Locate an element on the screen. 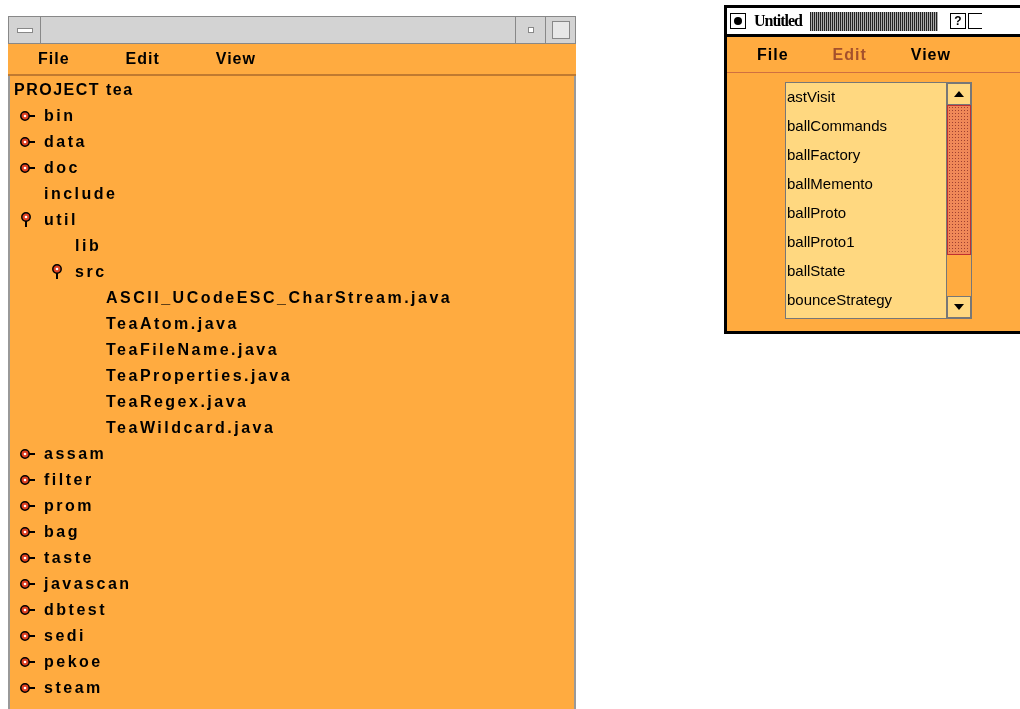  scroll-down-button is located at coordinates (959, 307).